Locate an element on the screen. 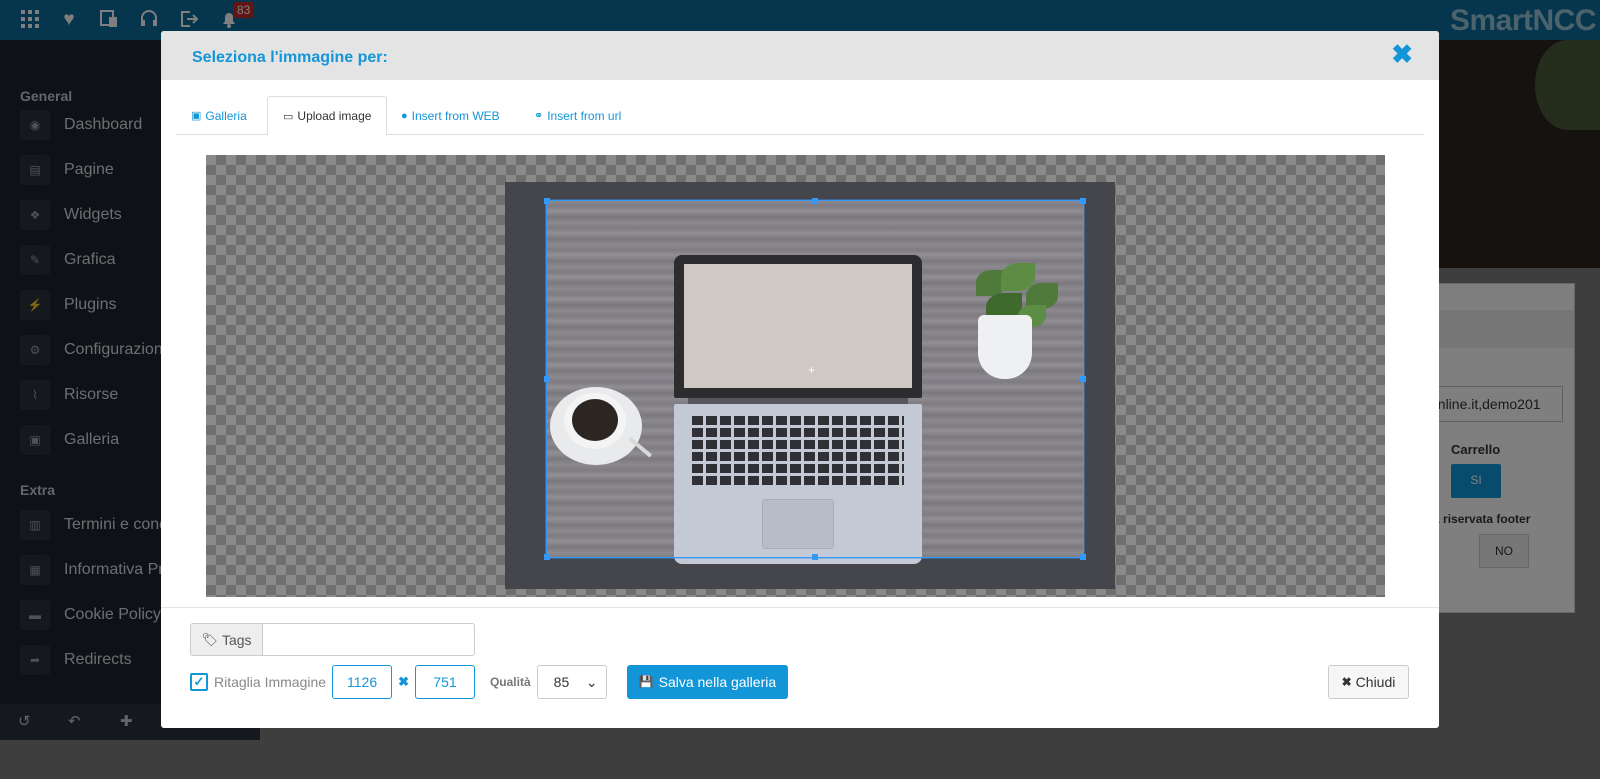  tab-galleria: ▣ Galleria is located at coordinates (219, 115).